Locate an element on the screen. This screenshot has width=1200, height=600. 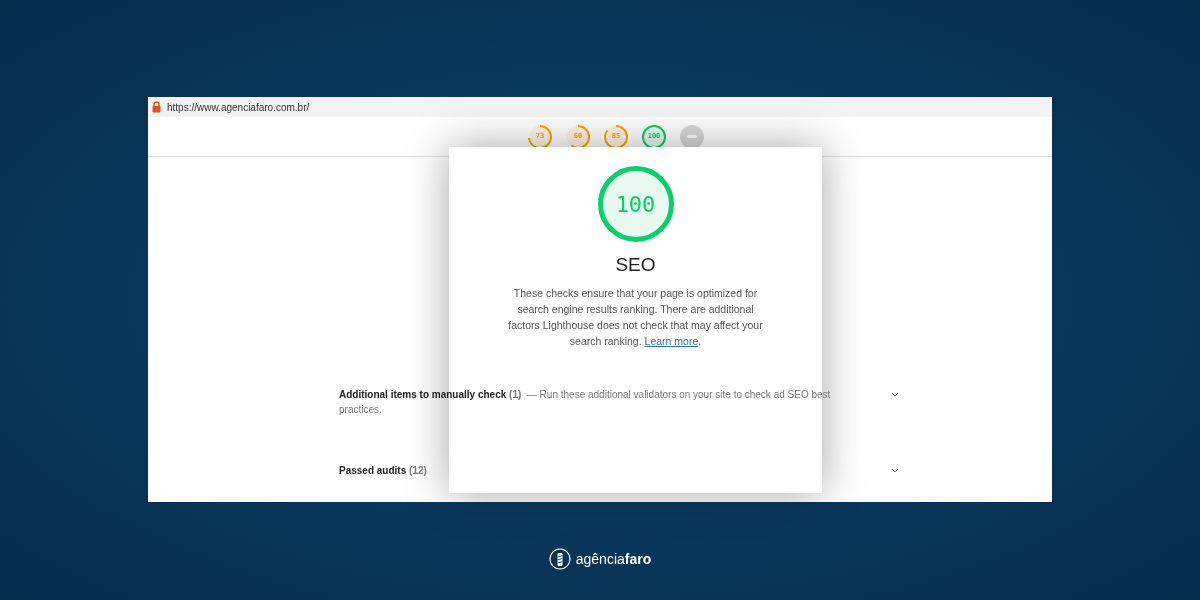
pwa-gauge is located at coordinates (692, 136).